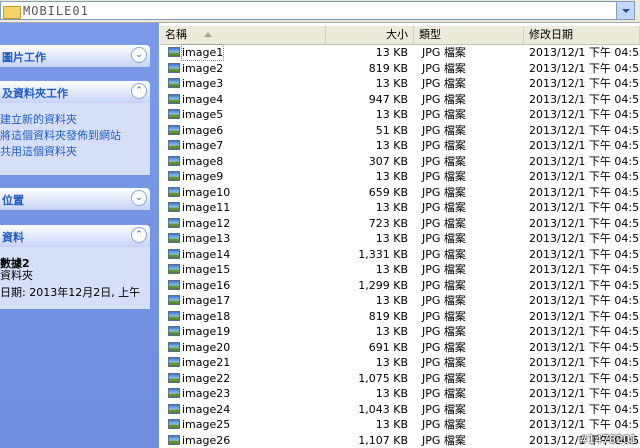 The height and width of the screenshot is (448, 640). Describe the element at coordinates (75, 56) in the screenshot. I see `picture-tasks-header: 圖片工作 ⌄` at that location.